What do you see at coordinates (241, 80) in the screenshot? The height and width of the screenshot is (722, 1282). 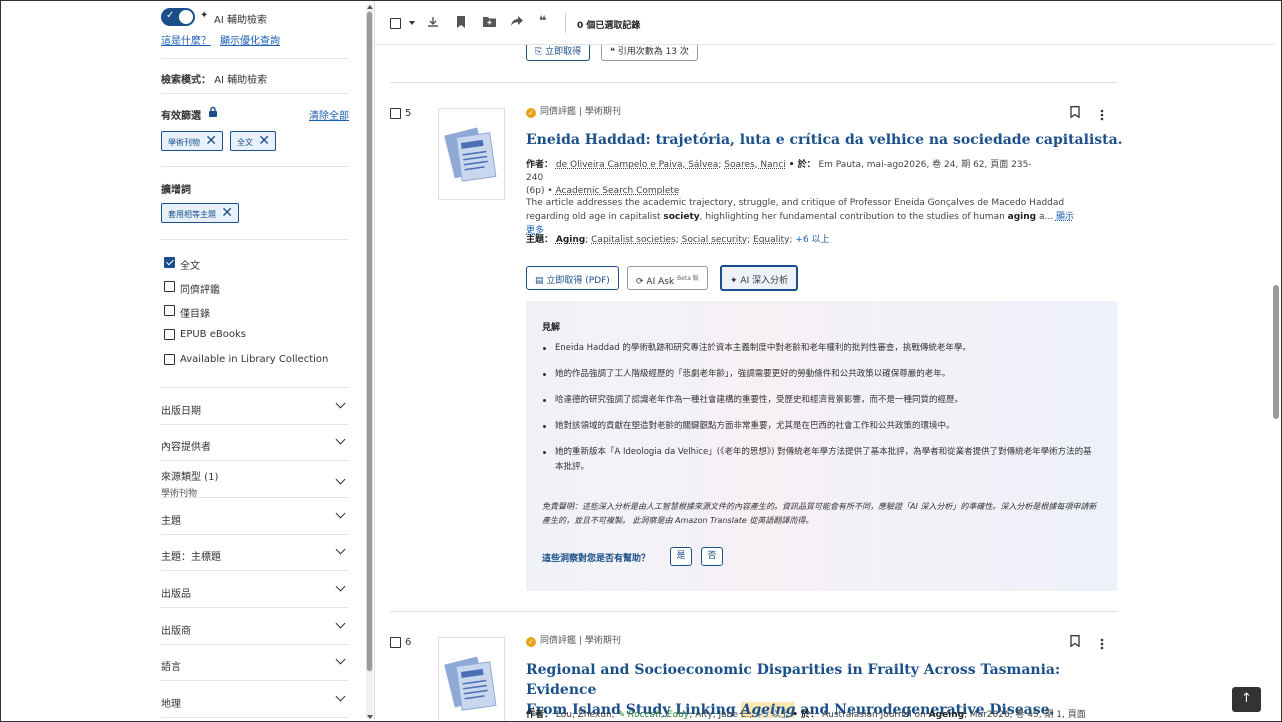 I see `search-mode-value: AI 輔助檢索` at bounding box center [241, 80].